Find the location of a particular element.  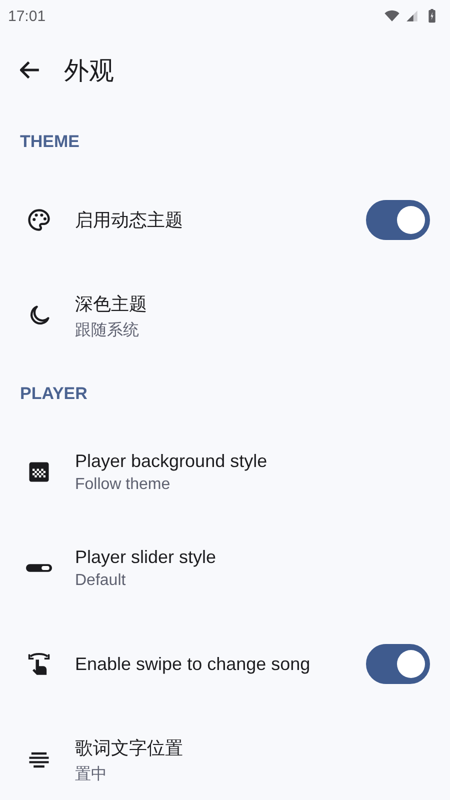

setting-title: Enable swipe to change song is located at coordinates (193, 664).